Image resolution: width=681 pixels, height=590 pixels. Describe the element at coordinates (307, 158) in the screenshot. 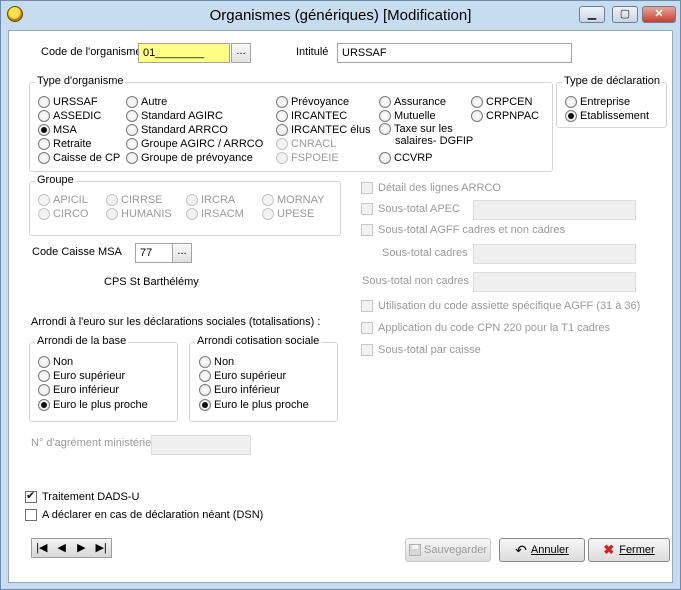

I see `radio-type-organisme: FSPOEIE` at that location.